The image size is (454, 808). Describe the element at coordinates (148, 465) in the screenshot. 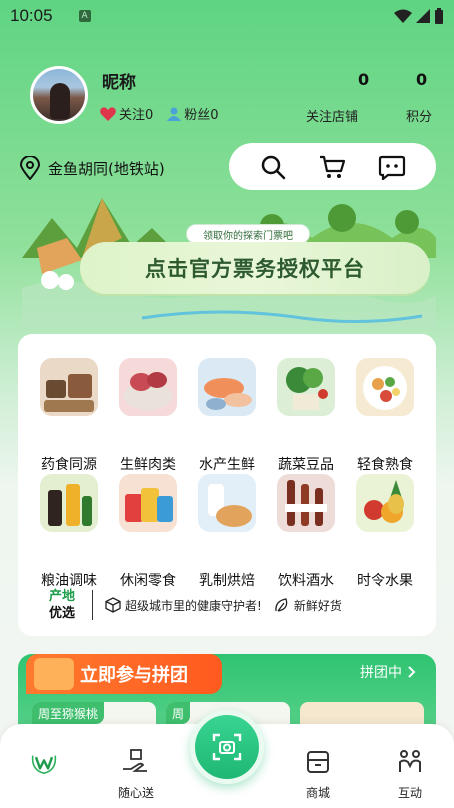

I see `category-label: 生鲜肉类` at that location.